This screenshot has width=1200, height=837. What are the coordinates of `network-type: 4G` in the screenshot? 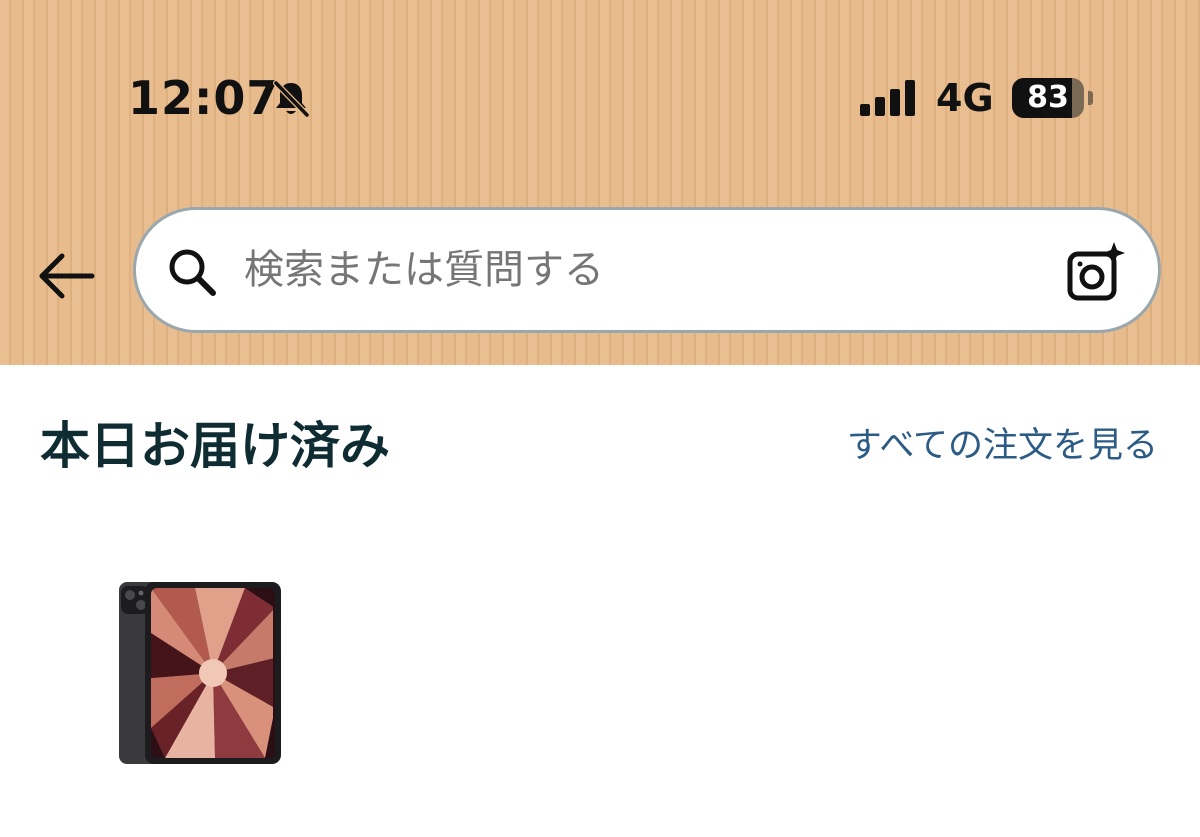 It's located at (965, 98).